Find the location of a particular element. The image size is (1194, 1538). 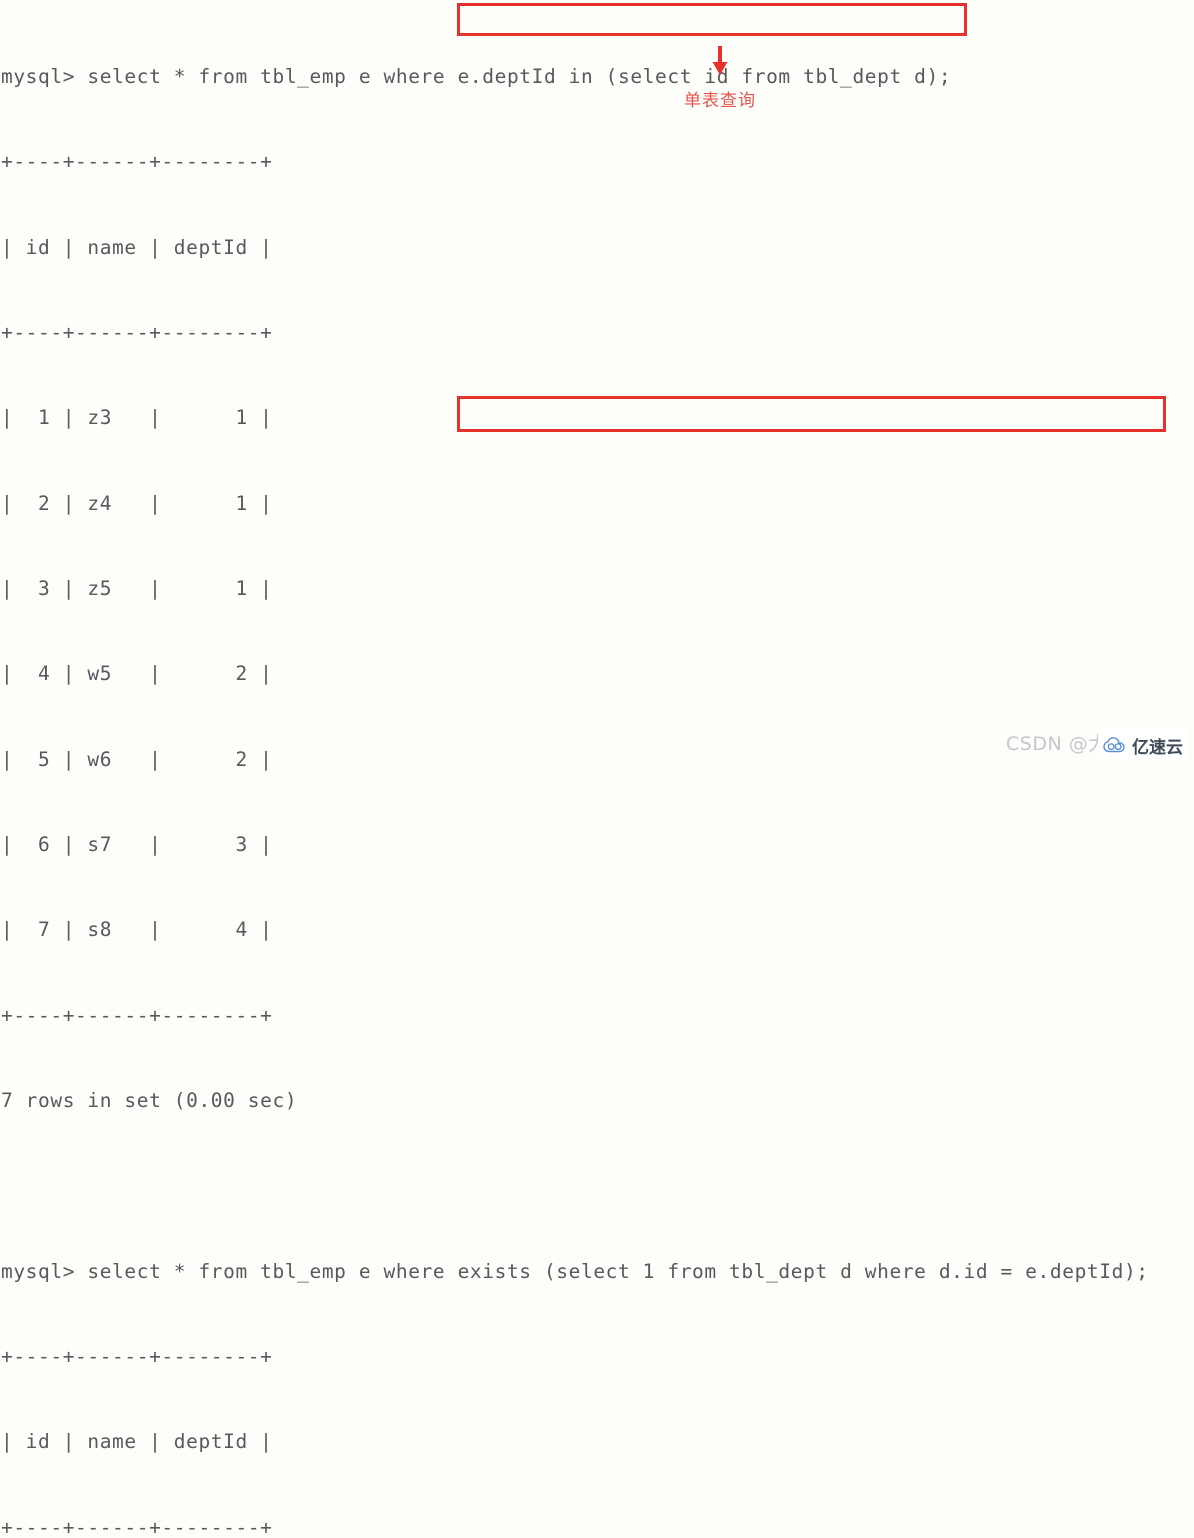

row-count-status: 7 rows in set (0.00 sec) is located at coordinates (149, 1101).